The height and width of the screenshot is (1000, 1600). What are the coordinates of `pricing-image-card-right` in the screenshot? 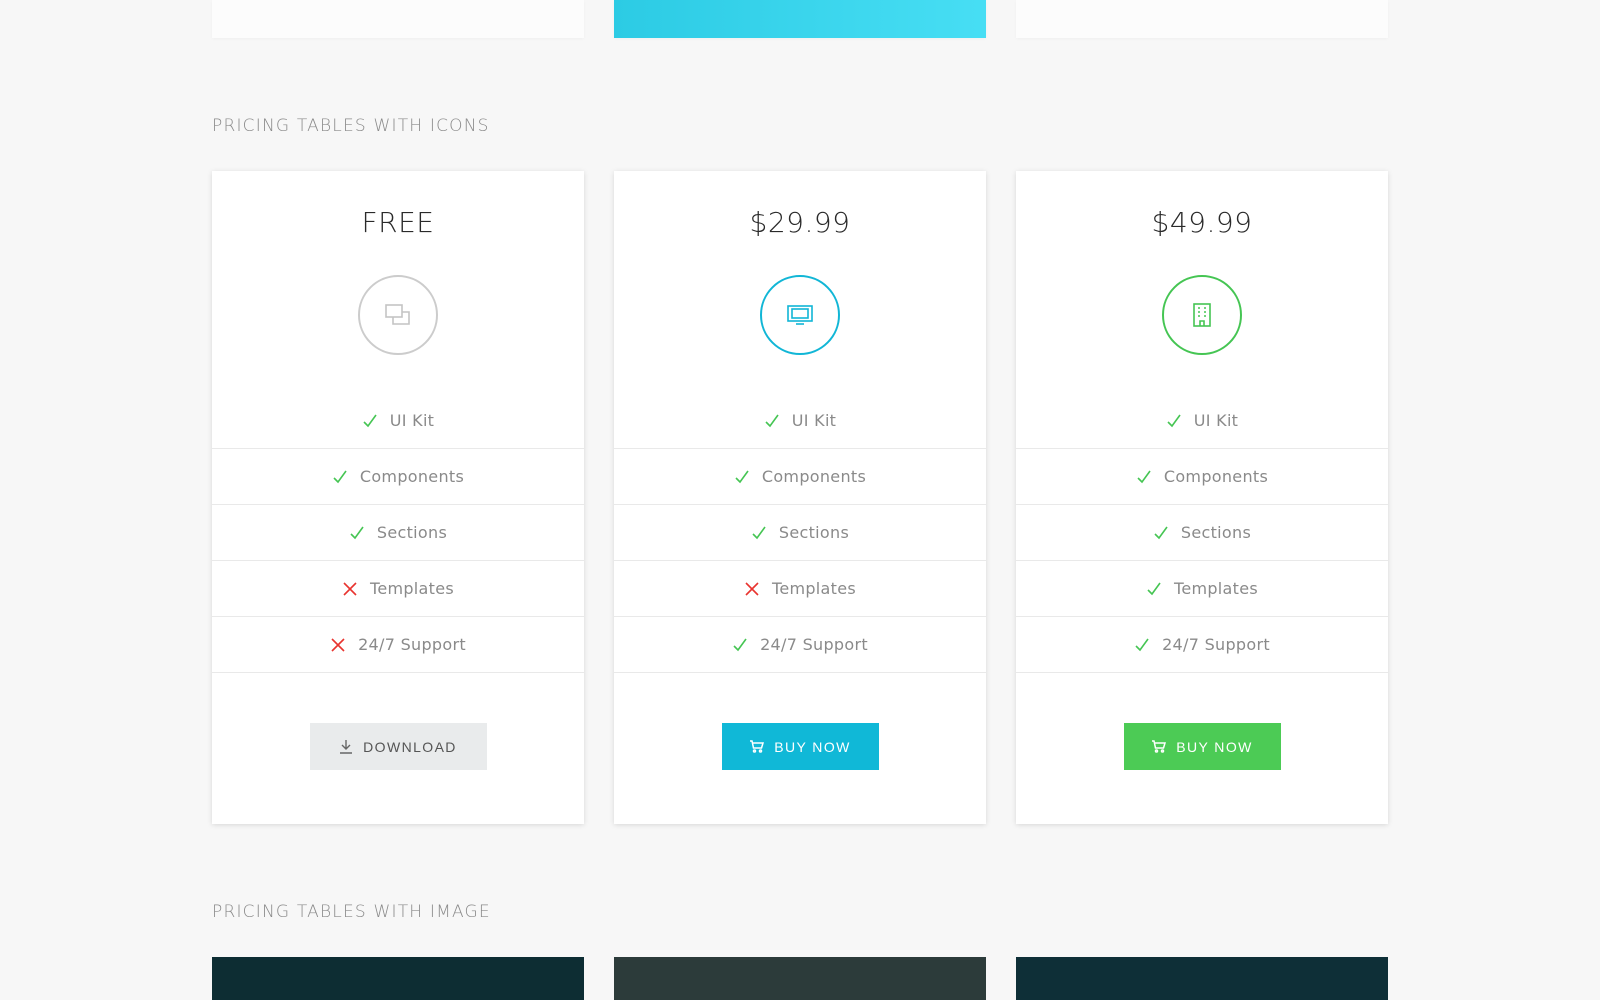 It's located at (1202, 978).